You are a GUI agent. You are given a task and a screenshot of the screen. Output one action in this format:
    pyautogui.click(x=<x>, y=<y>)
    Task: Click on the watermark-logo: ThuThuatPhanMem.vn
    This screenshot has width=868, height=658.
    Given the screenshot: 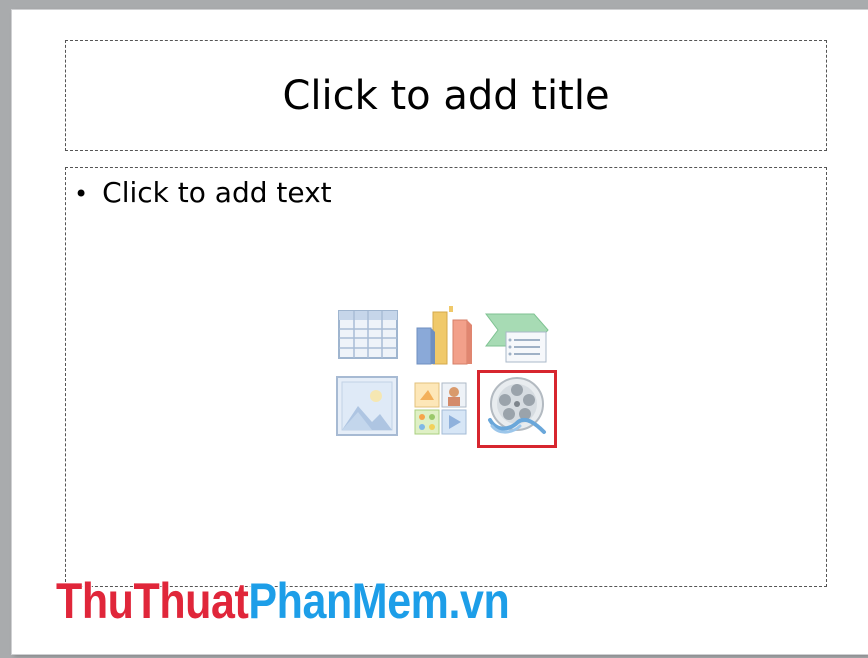 What is the action you would take?
    pyautogui.click(x=283, y=601)
    